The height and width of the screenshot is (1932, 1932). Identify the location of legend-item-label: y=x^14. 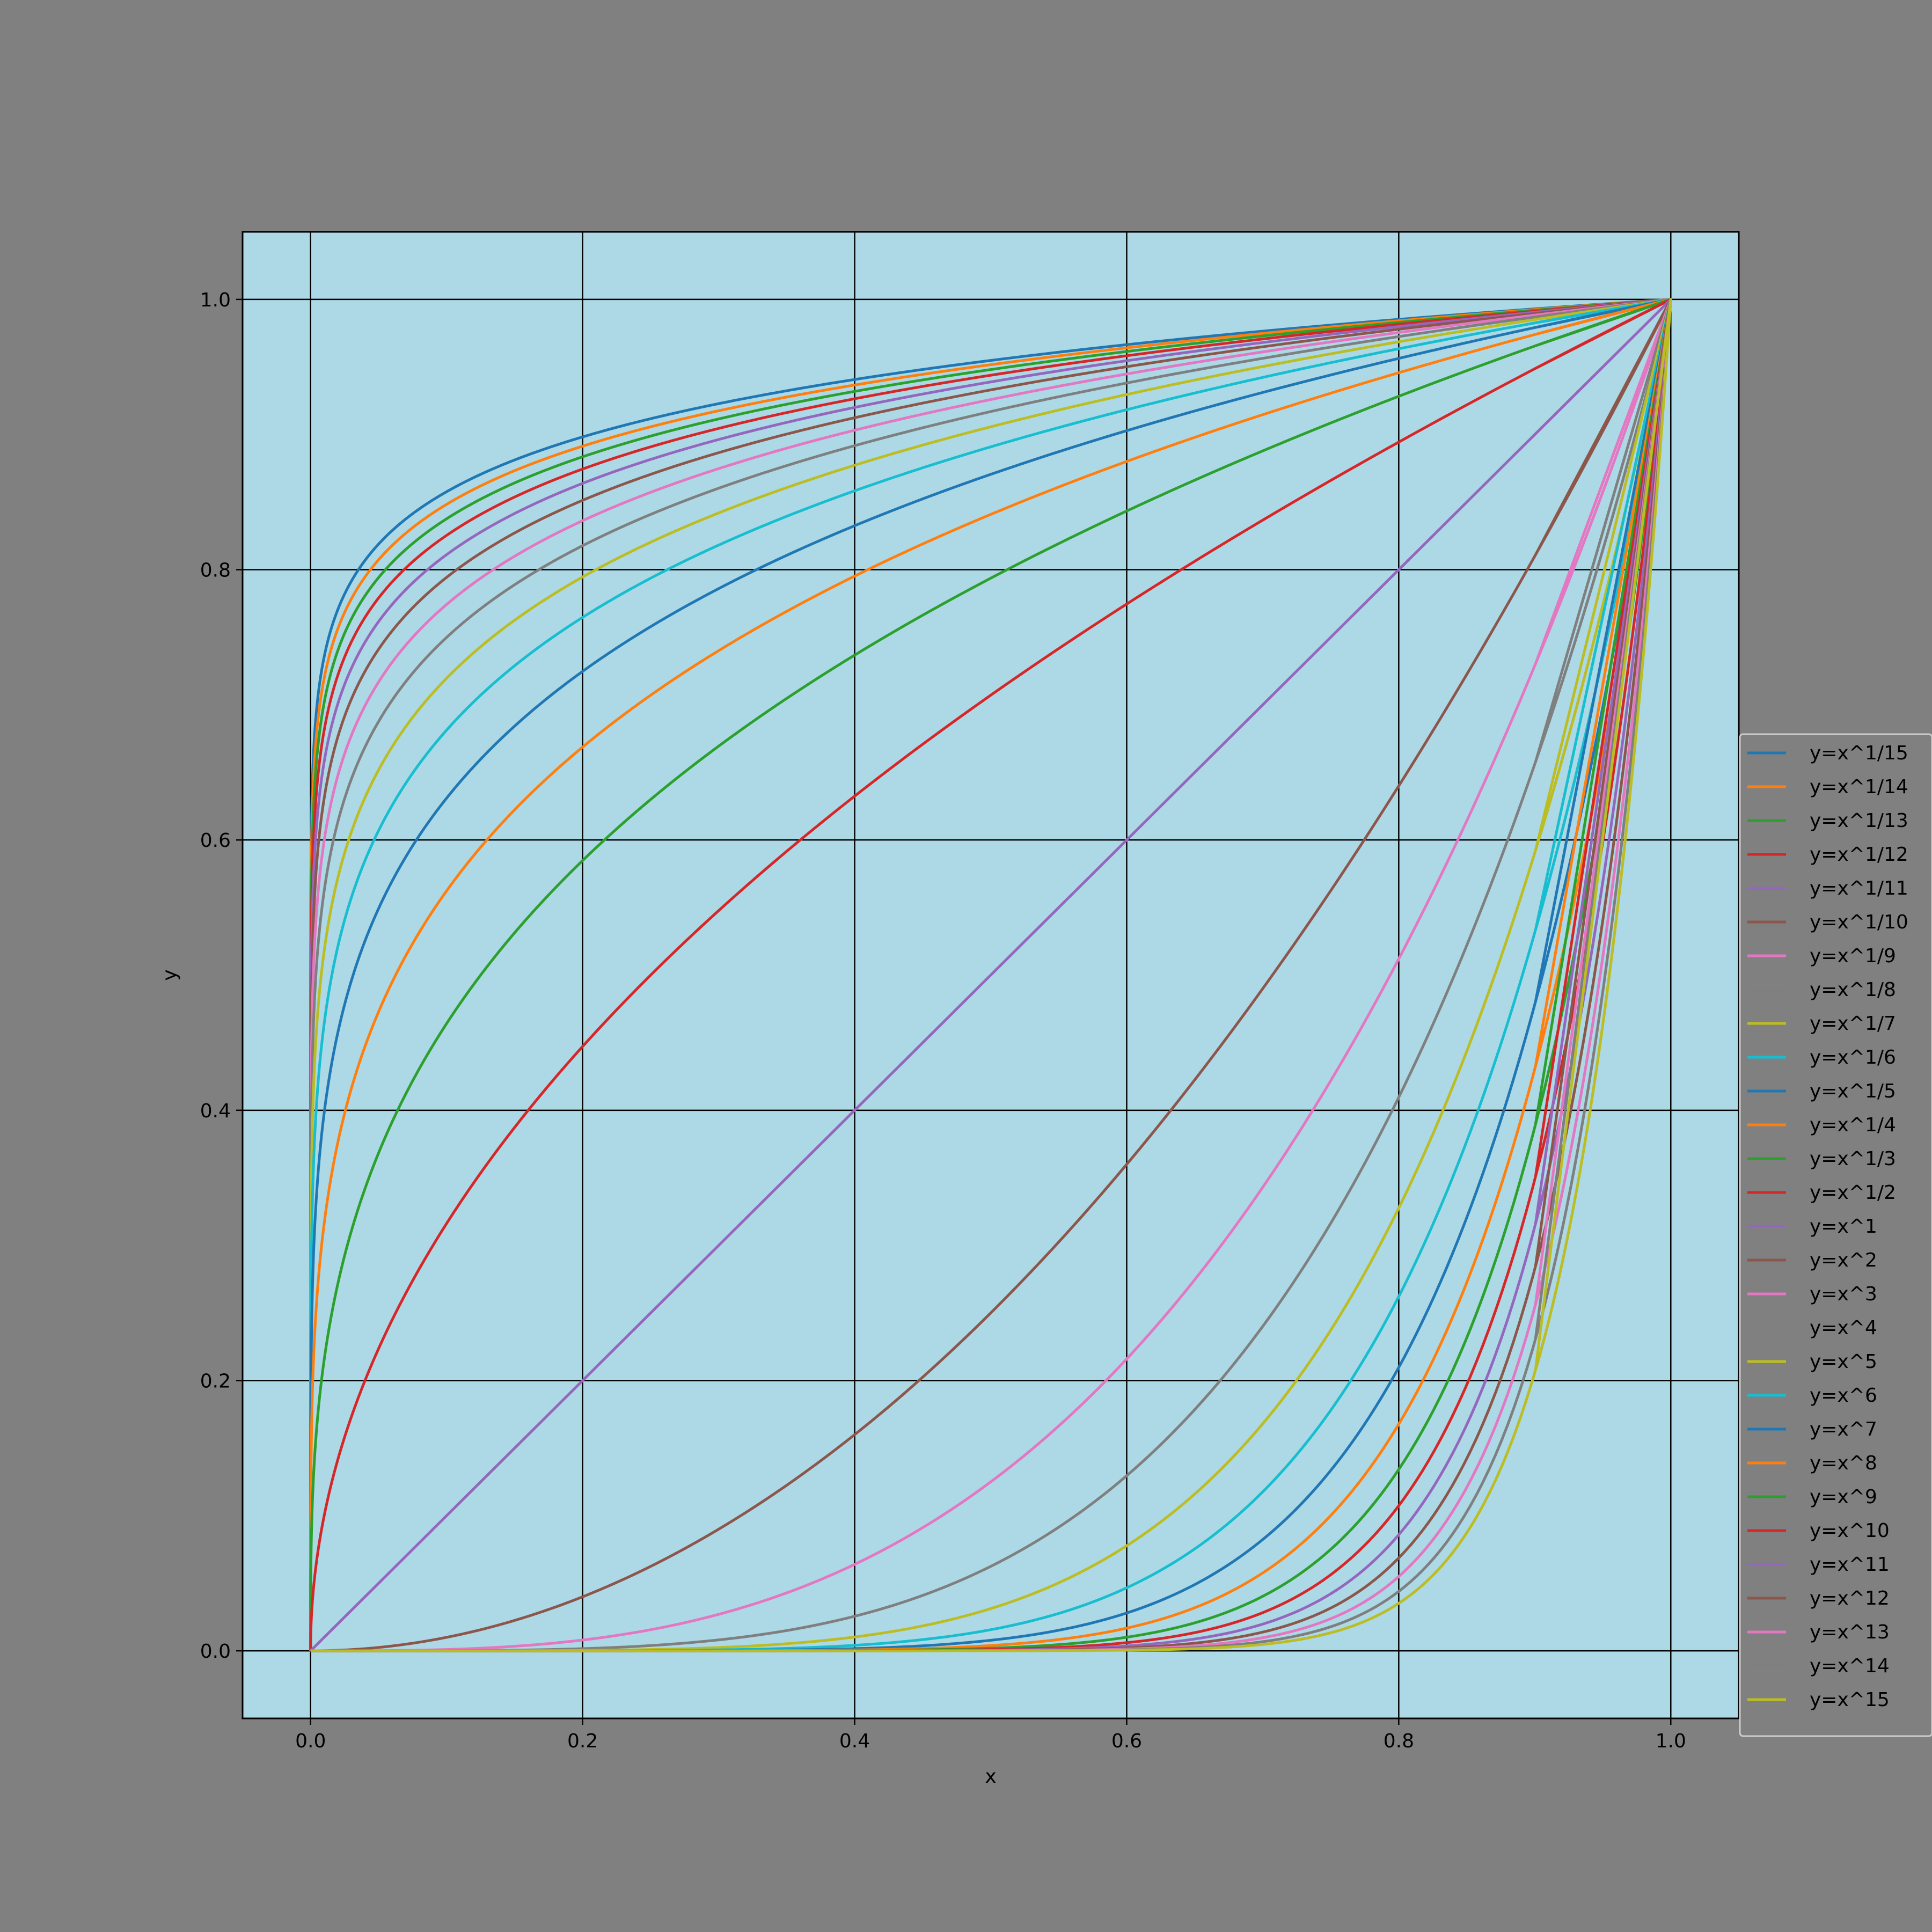
(1850, 1666).